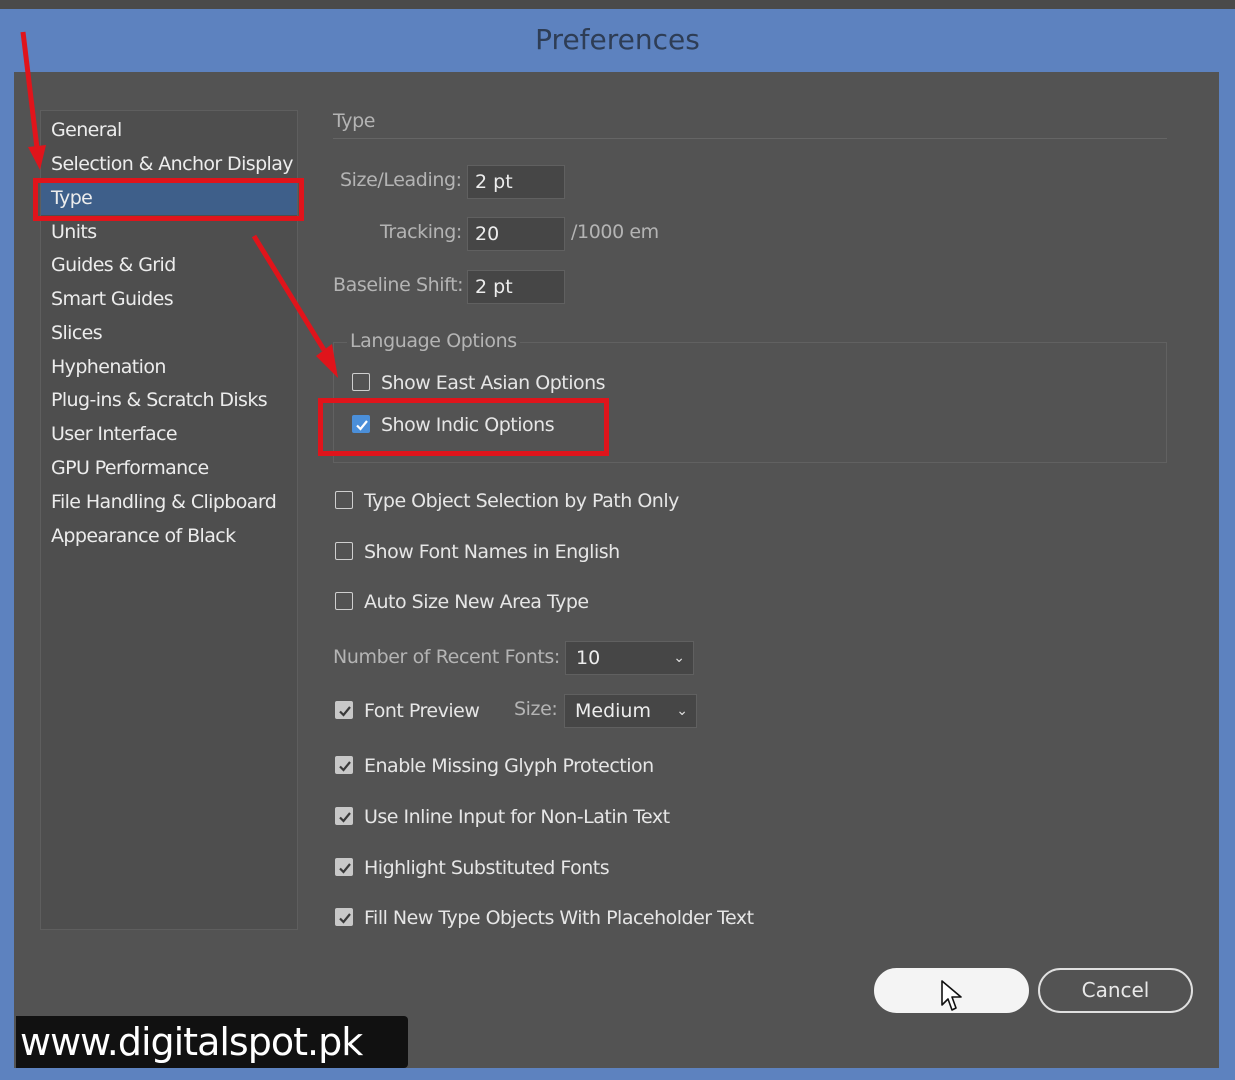  Describe the element at coordinates (289, 293) in the screenshot. I see `arrow-to-indic-icon` at that location.